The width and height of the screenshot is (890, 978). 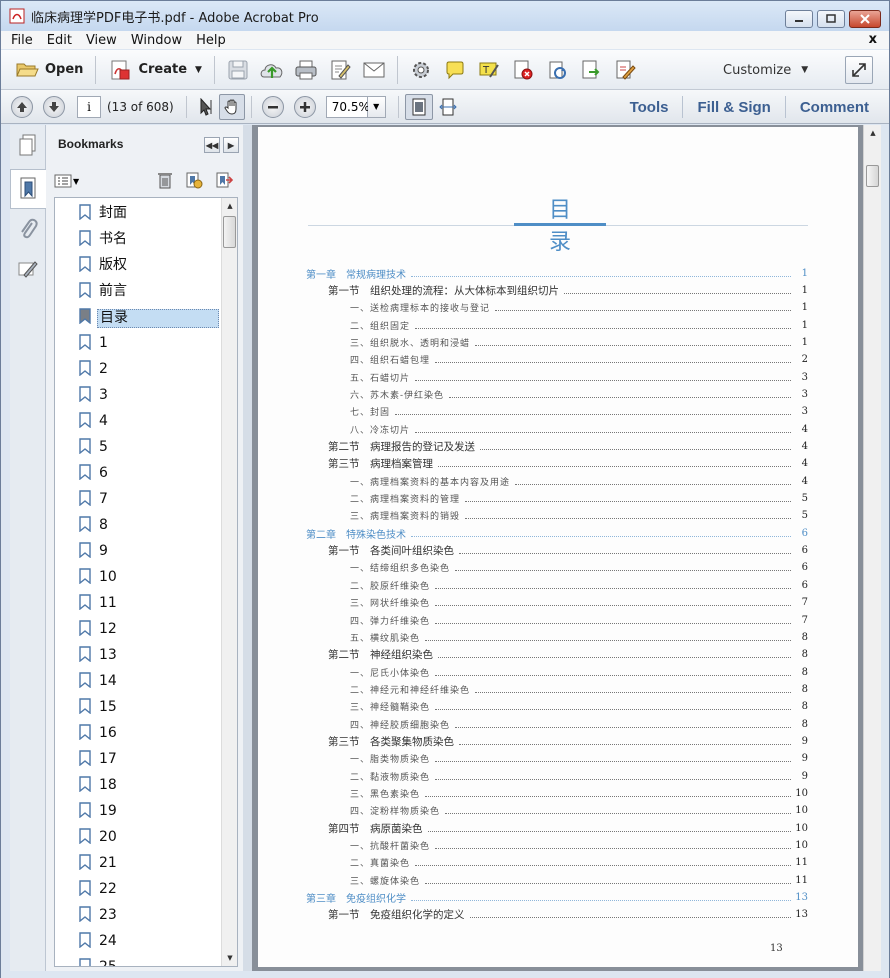 What do you see at coordinates (421, 70) in the screenshot?
I see `settings-button` at bounding box center [421, 70].